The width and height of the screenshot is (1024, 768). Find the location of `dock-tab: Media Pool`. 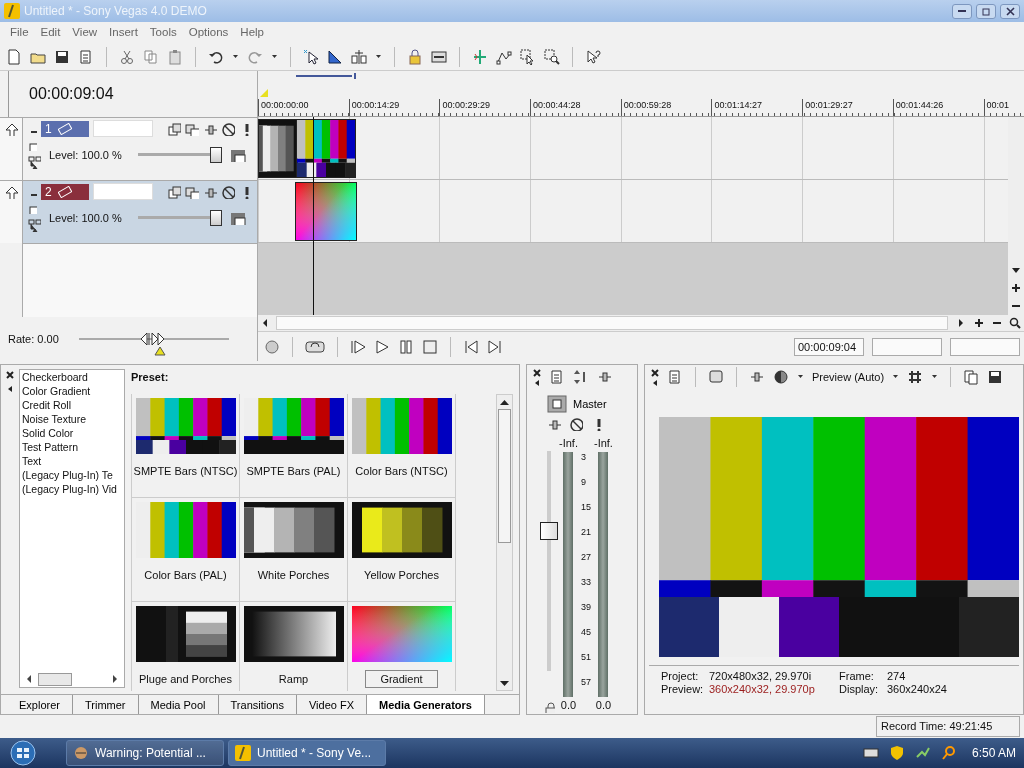

dock-tab: Media Pool is located at coordinates (178, 704).